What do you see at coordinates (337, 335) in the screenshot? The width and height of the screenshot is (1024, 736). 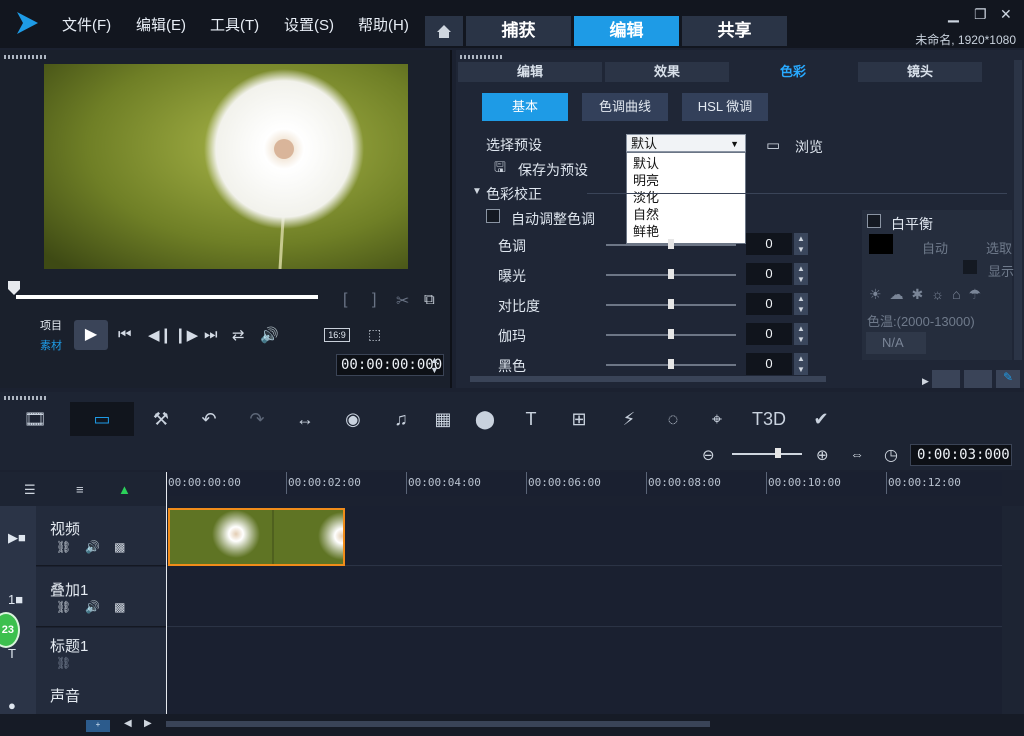 I see `aspect-ratio-button: 16:9` at bounding box center [337, 335].